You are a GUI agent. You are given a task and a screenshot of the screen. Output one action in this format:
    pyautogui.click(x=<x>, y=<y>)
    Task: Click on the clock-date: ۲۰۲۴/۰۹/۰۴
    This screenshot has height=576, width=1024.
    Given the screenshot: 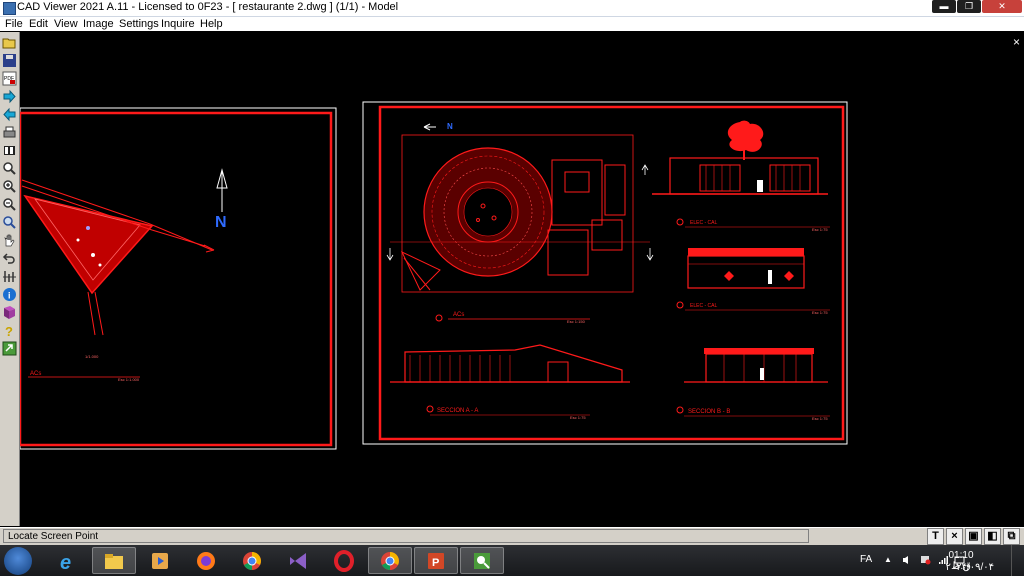 What is the action you would take?
    pyautogui.click(x=969, y=567)
    